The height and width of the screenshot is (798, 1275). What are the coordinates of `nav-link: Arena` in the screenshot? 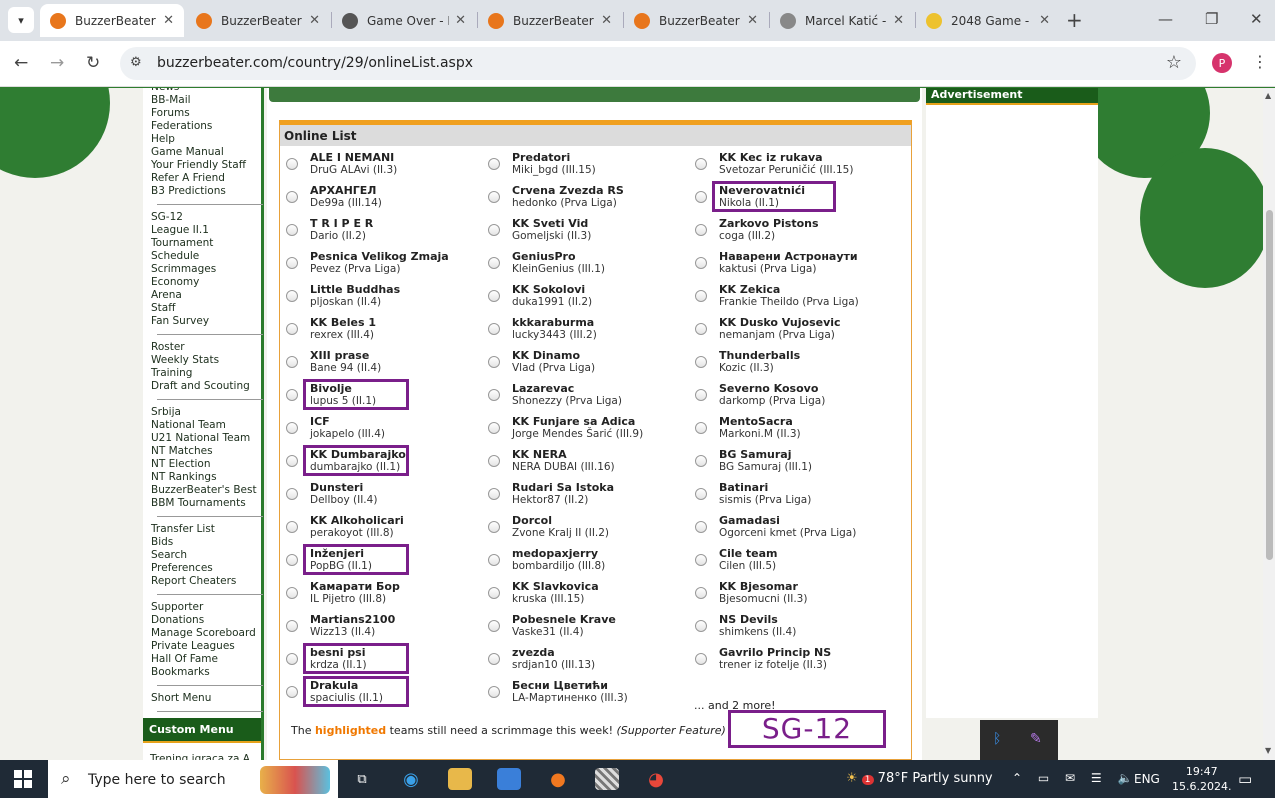 It's located at (206, 295).